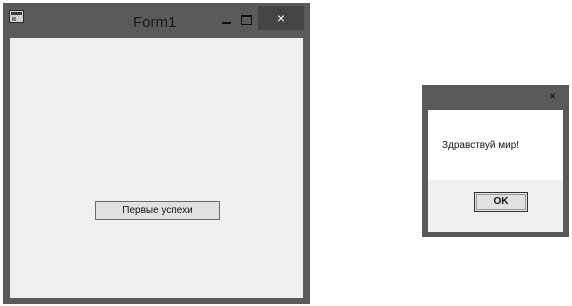 The width and height of the screenshot is (572, 306). What do you see at coordinates (246, 19) in the screenshot?
I see `maximize-icon` at bounding box center [246, 19].